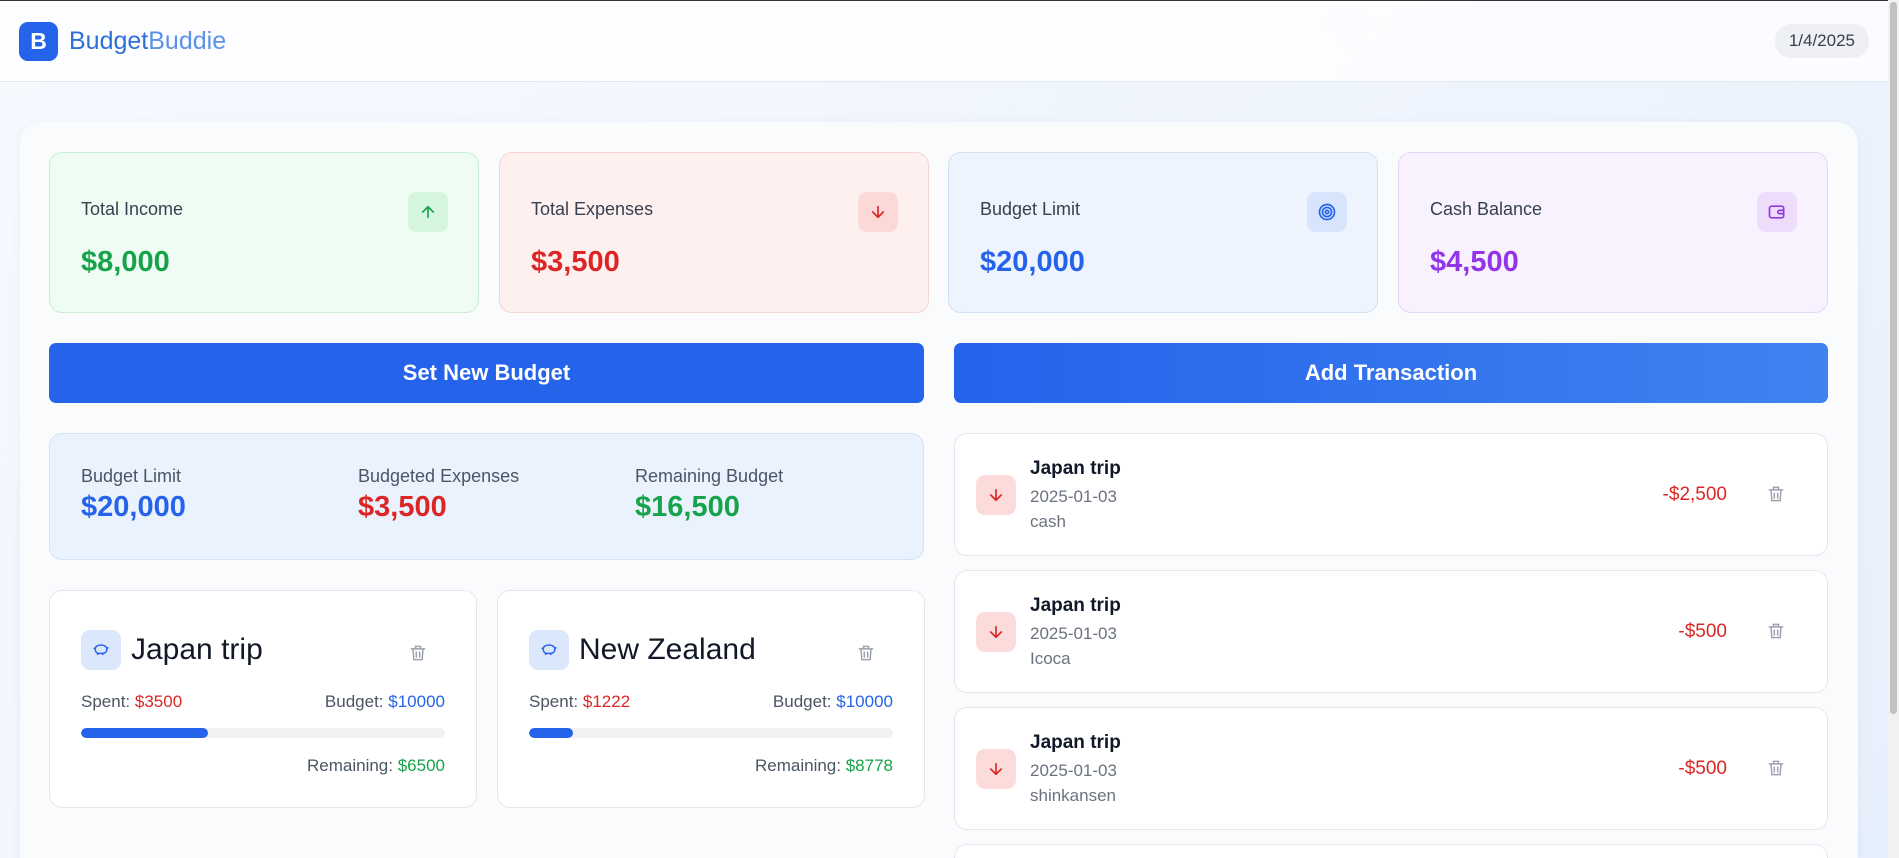 The height and width of the screenshot is (858, 1899). I want to click on transaction-item: Japan trip 2025-01-03 cash -$2,500, so click(1391, 494).